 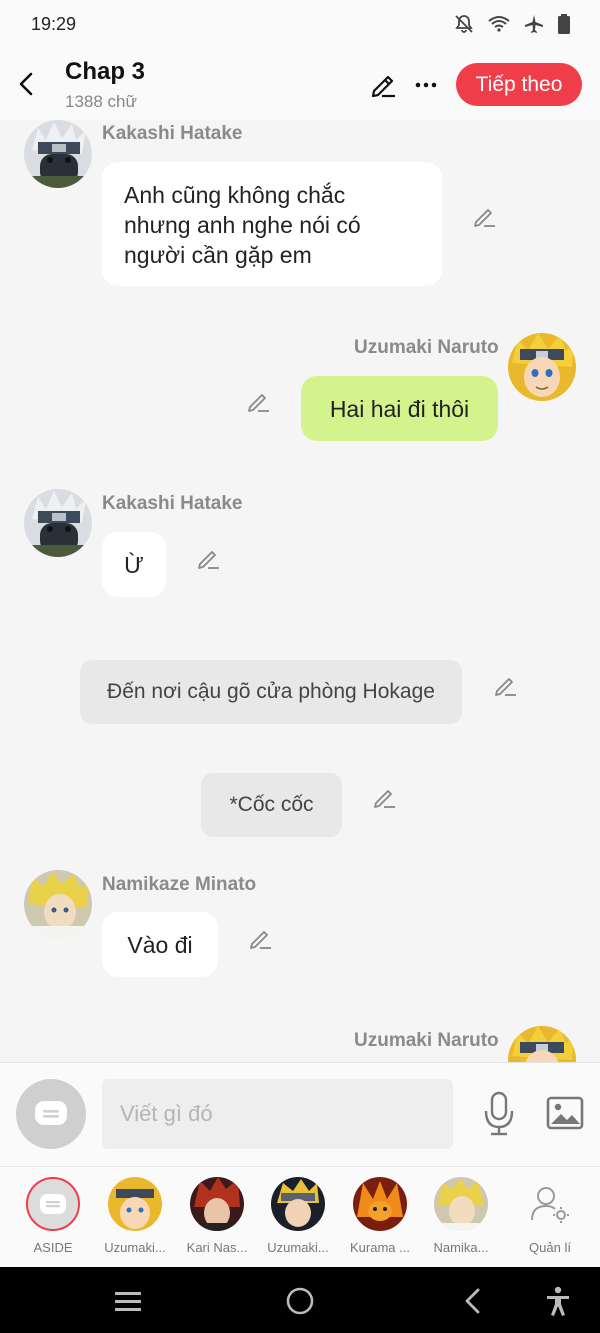 I want to click on message-input, so click(x=277, y=1114).